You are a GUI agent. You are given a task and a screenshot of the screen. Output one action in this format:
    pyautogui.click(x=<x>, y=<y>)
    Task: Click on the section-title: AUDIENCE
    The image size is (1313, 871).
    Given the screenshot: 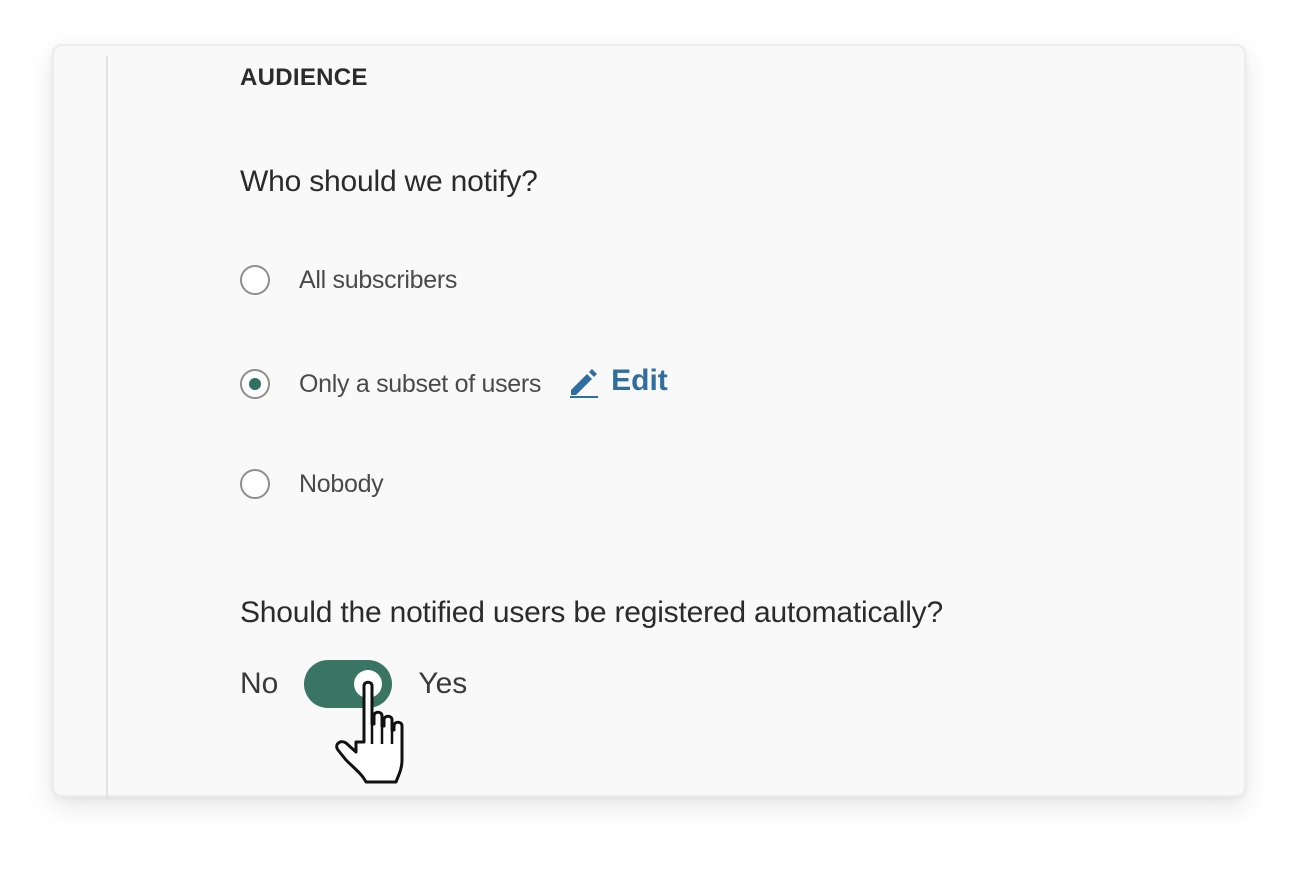 What is the action you would take?
    pyautogui.click(x=304, y=77)
    